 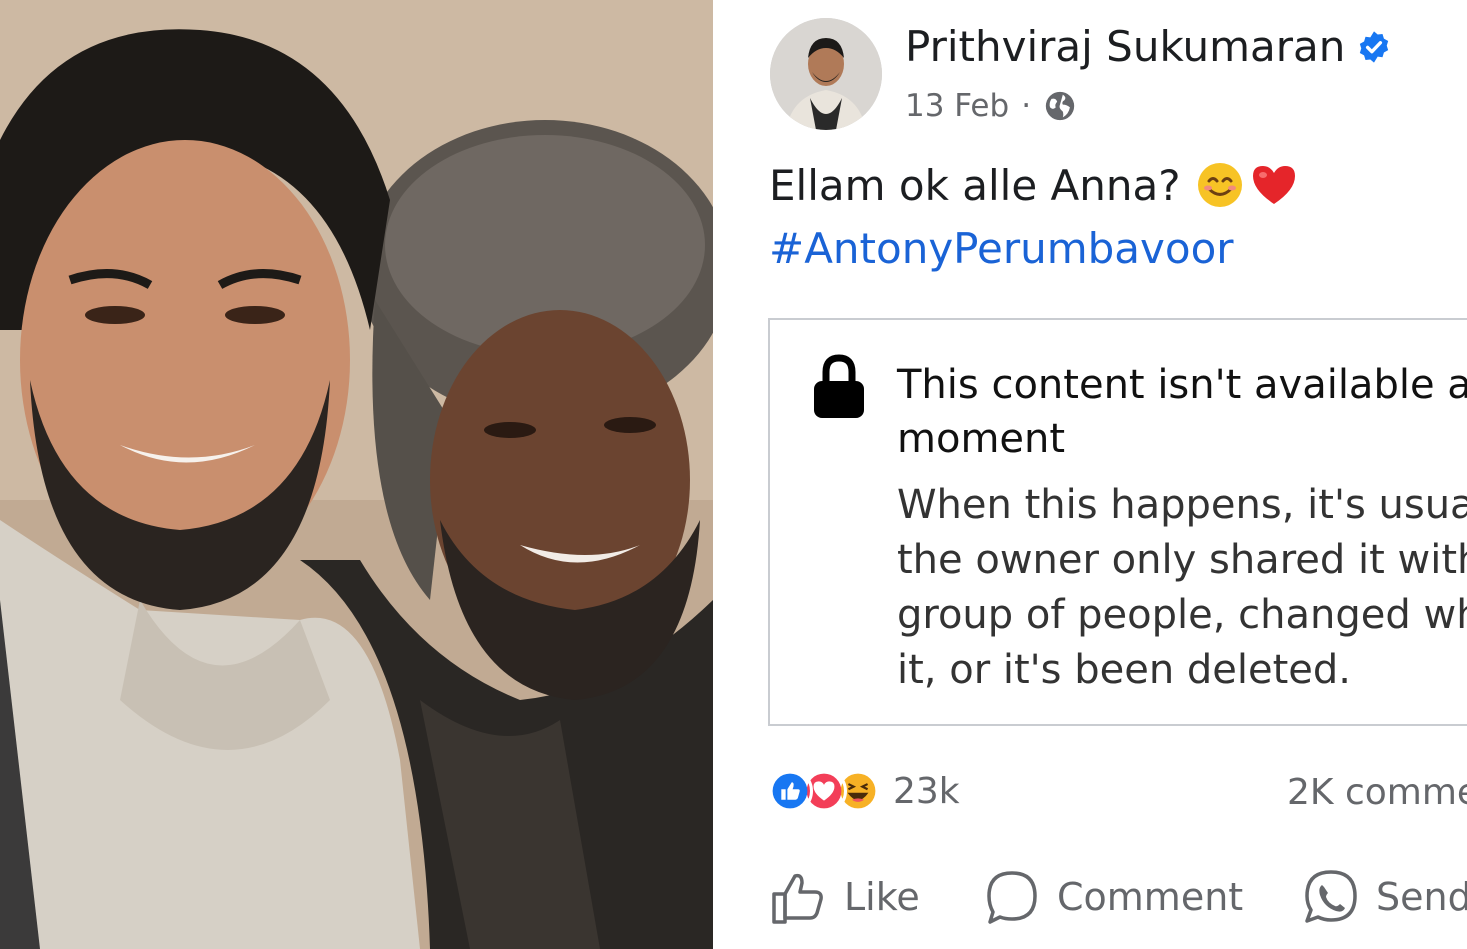 I want to click on globe-icon, so click(x=1060, y=106).